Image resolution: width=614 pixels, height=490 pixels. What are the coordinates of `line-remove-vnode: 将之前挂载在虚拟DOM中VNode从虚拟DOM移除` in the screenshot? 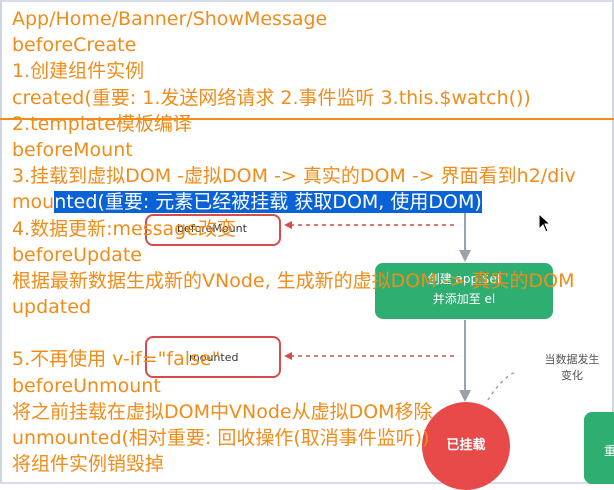 It's located at (222, 411).